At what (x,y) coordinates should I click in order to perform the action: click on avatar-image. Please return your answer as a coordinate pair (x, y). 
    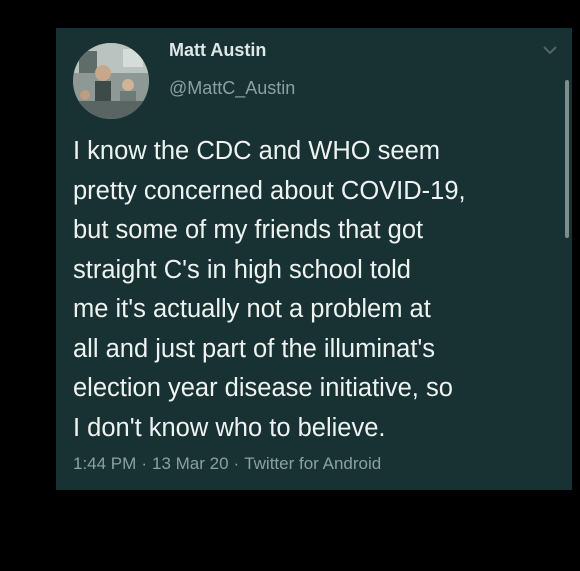
    Looking at the image, I should click on (111, 81).